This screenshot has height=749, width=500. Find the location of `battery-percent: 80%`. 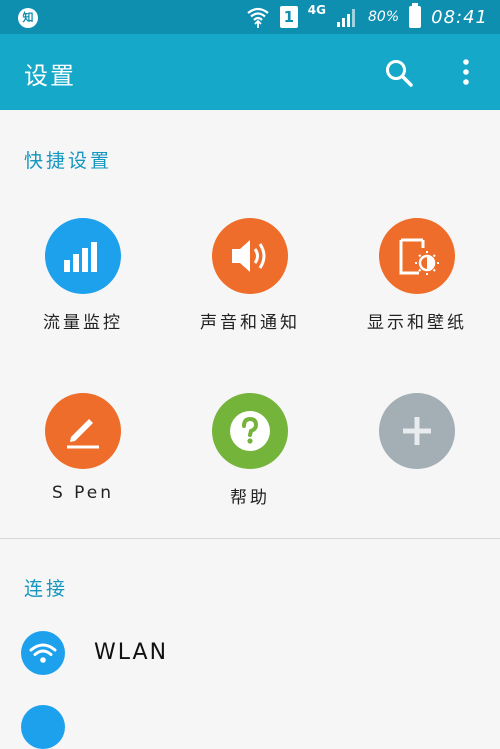

battery-percent: 80% is located at coordinates (384, 17).